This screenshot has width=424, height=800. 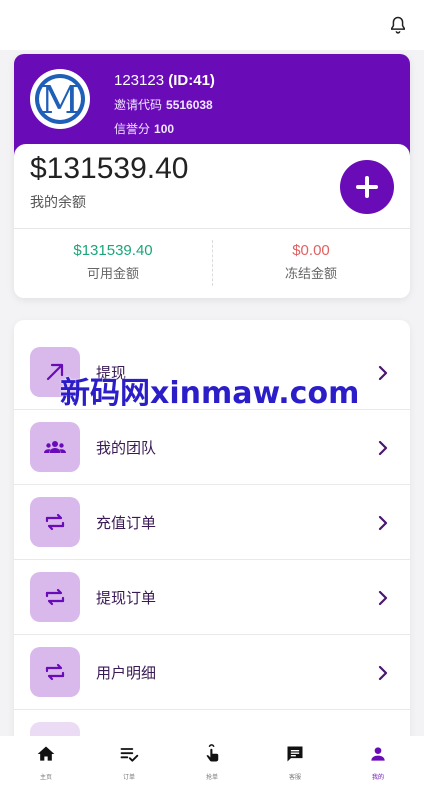 I want to click on divider, so click(x=212, y=228).